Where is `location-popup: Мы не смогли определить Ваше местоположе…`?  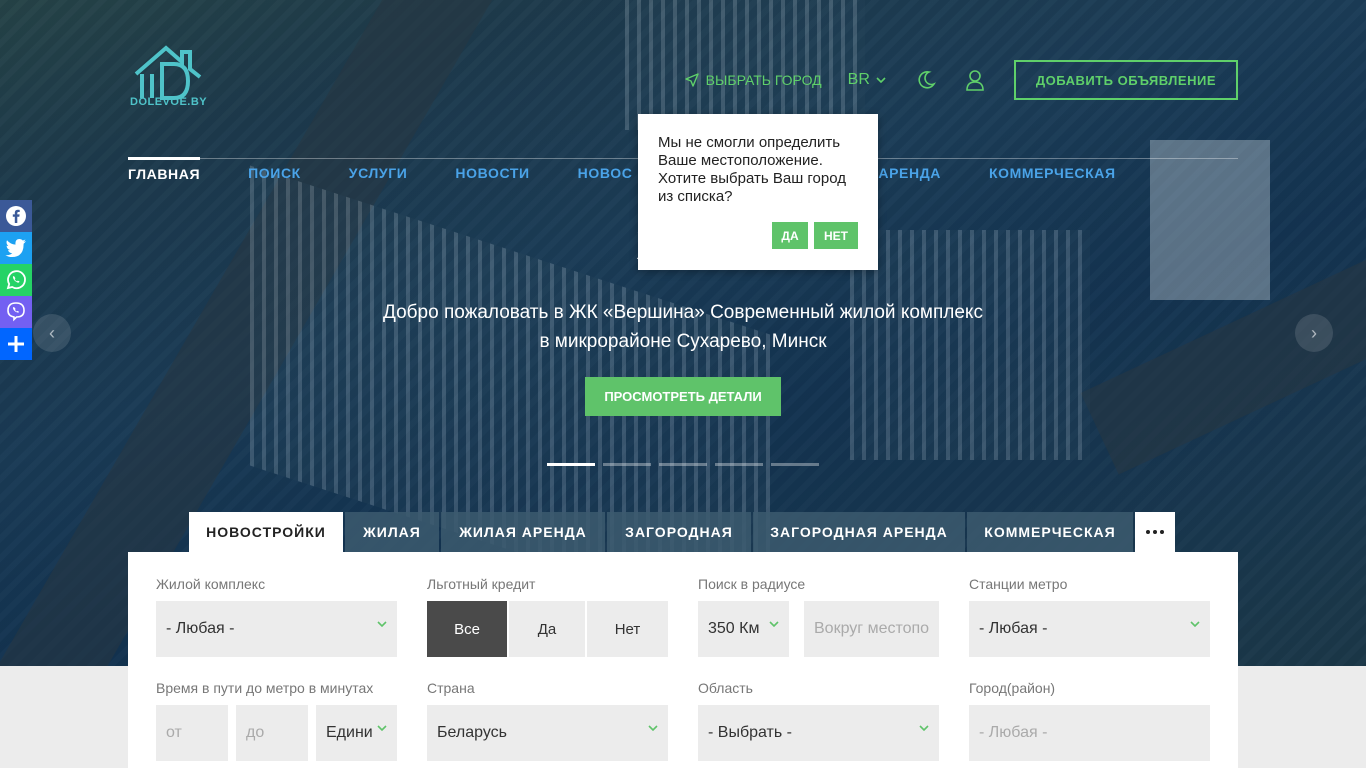
location-popup: Мы не смогли определить Ваше местоположе… is located at coordinates (758, 192).